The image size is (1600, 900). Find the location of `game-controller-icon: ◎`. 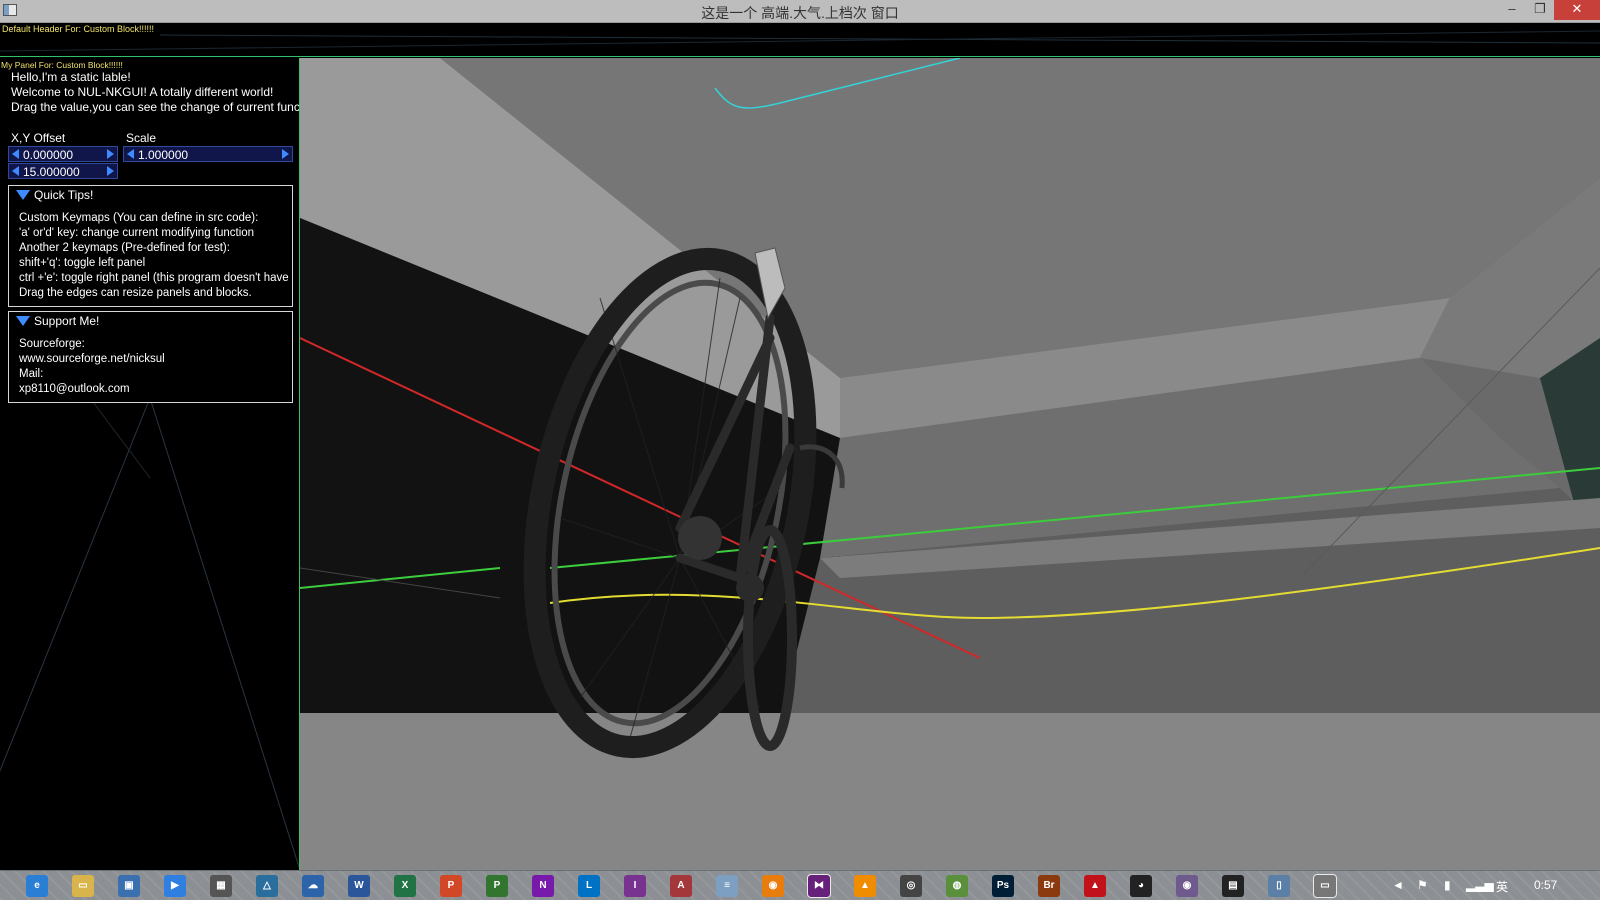

game-controller-icon: ◎ is located at coordinates (911, 886).